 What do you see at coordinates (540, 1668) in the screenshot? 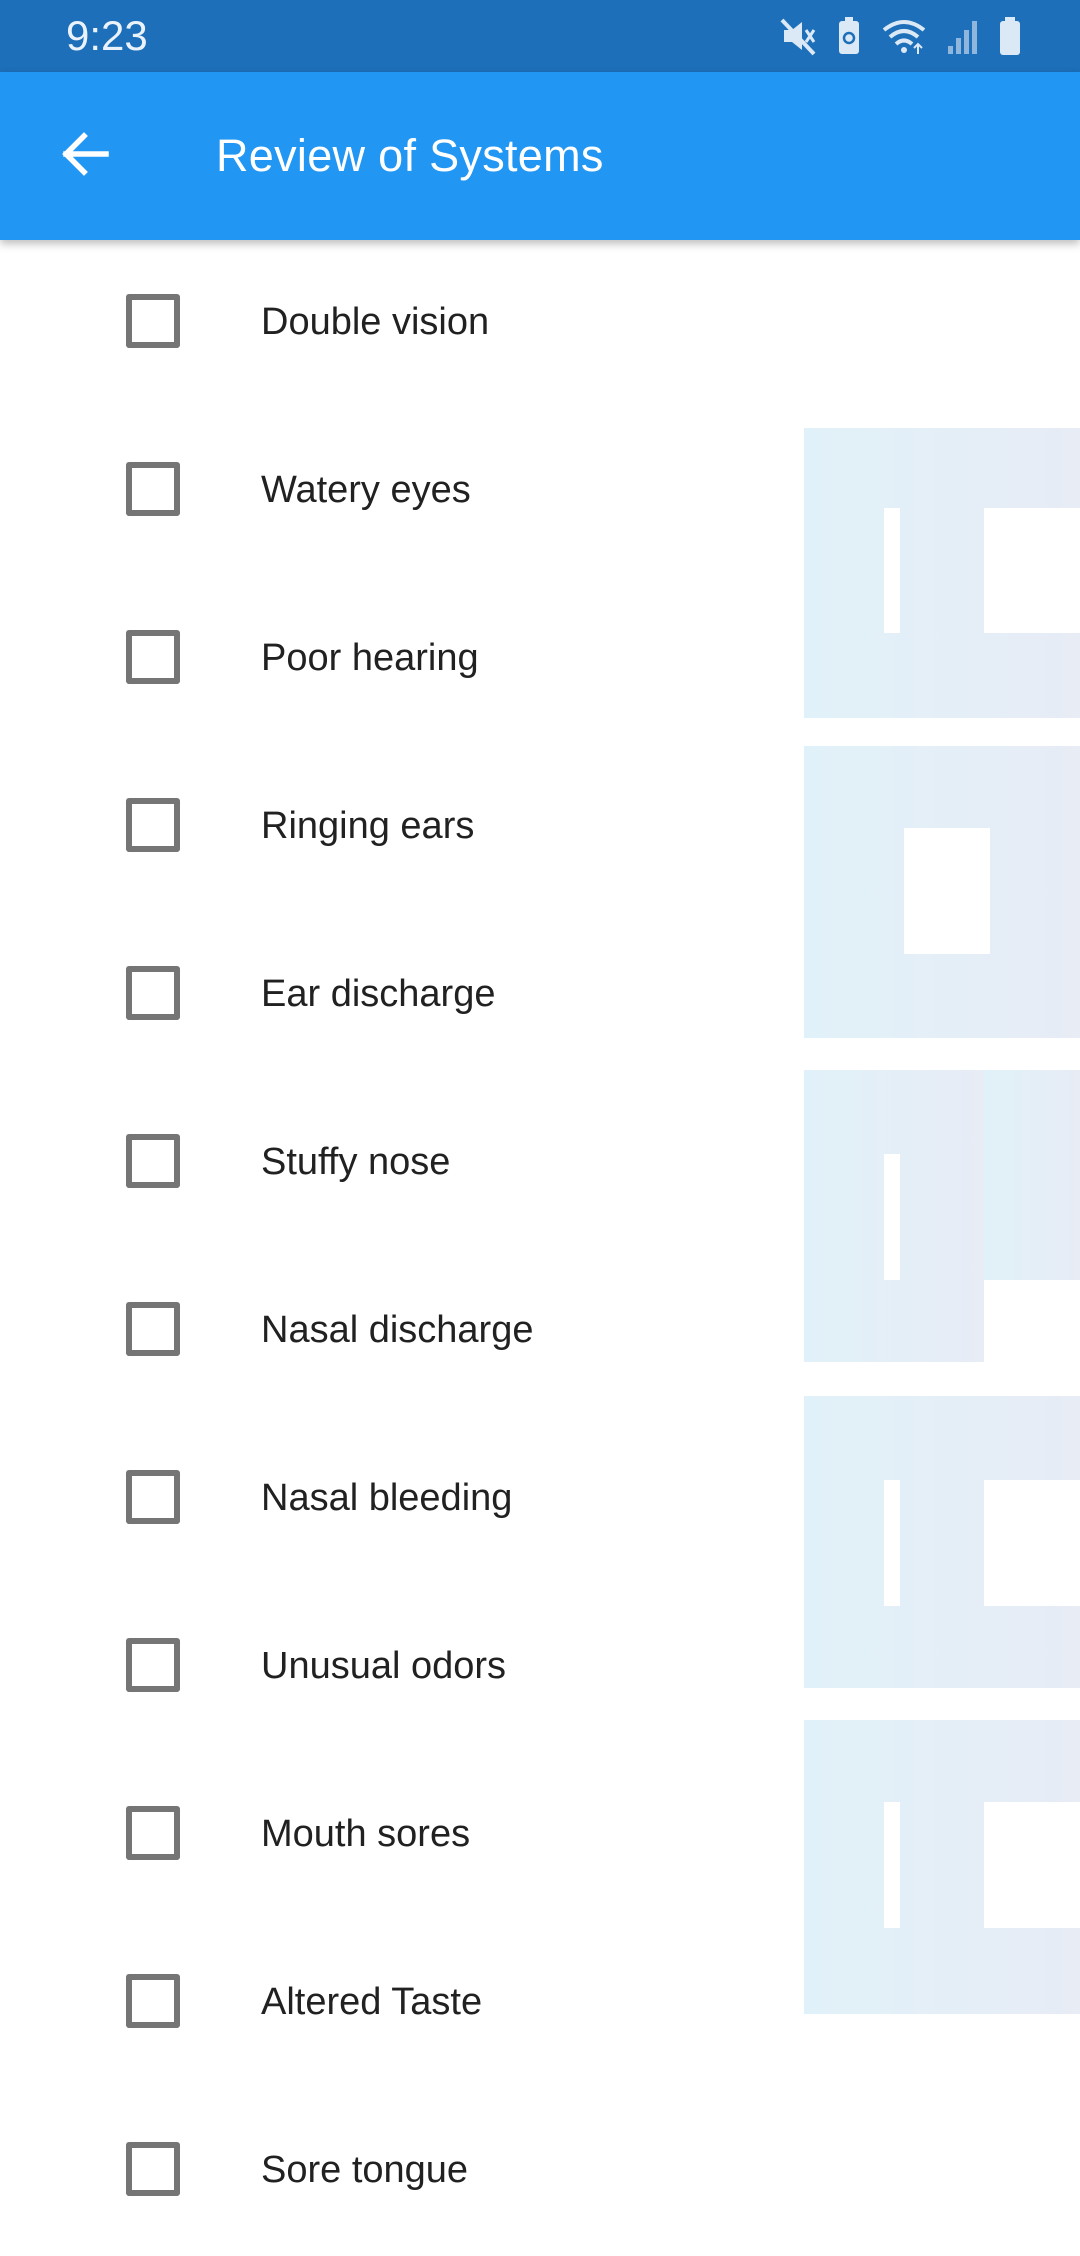
I see `list-item: Unusual odors` at bounding box center [540, 1668].